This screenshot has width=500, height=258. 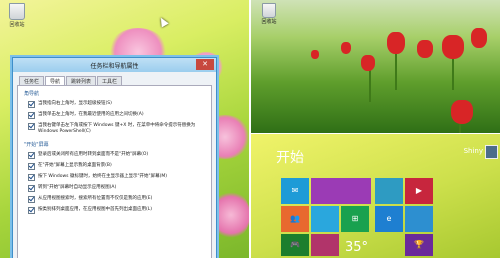 What do you see at coordinates (32, 80) in the screenshot?
I see `tab-taskbar: 任务栏` at bounding box center [32, 80].